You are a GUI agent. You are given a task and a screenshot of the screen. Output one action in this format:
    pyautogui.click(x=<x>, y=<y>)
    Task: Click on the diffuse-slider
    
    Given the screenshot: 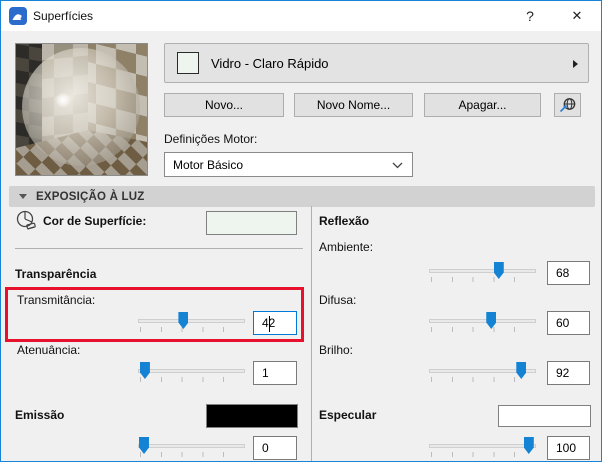 What is the action you would take?
    pyautogui.click(x=482, y=323)
    